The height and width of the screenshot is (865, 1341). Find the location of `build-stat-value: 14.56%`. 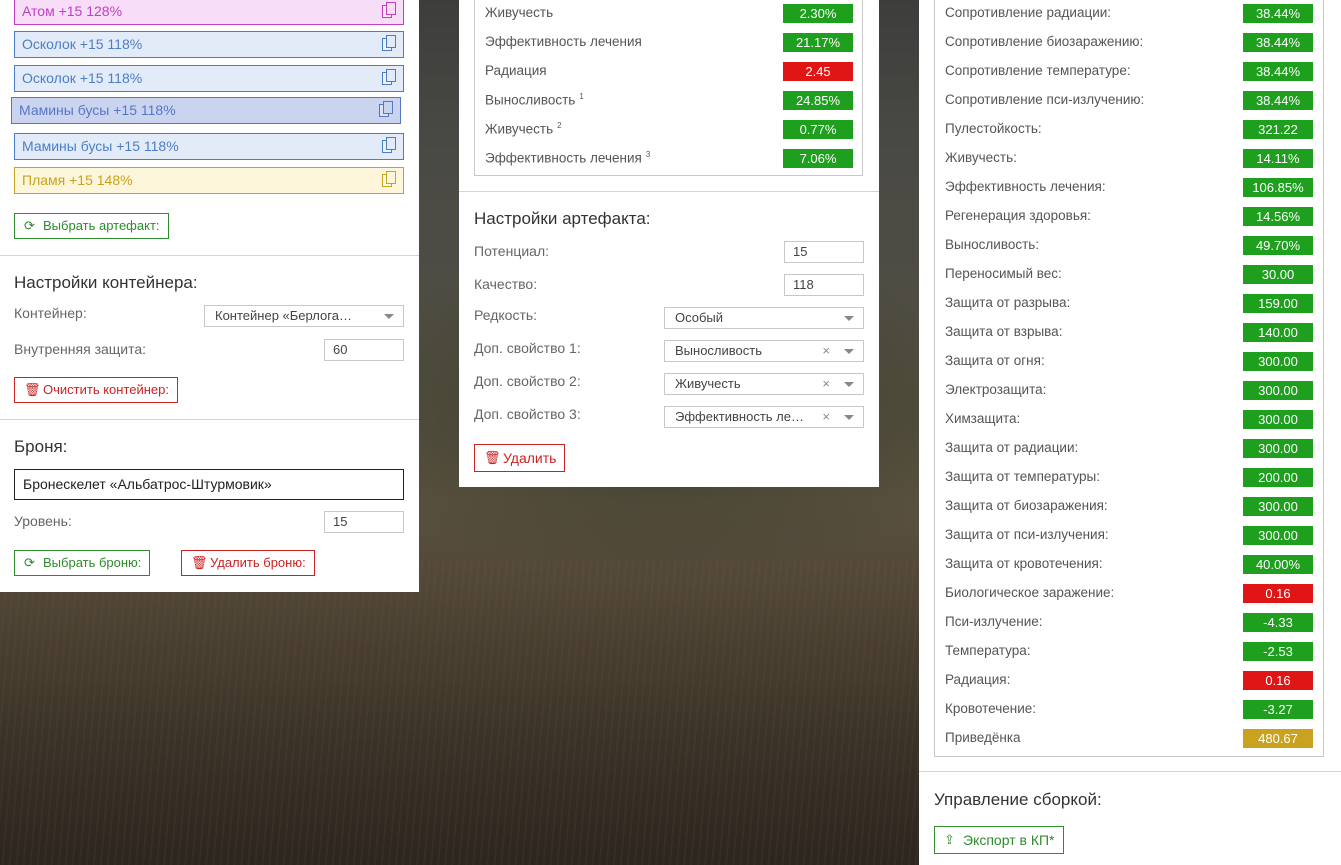

build-stat-value: 14.56% is located at coordinates (1278, 216).